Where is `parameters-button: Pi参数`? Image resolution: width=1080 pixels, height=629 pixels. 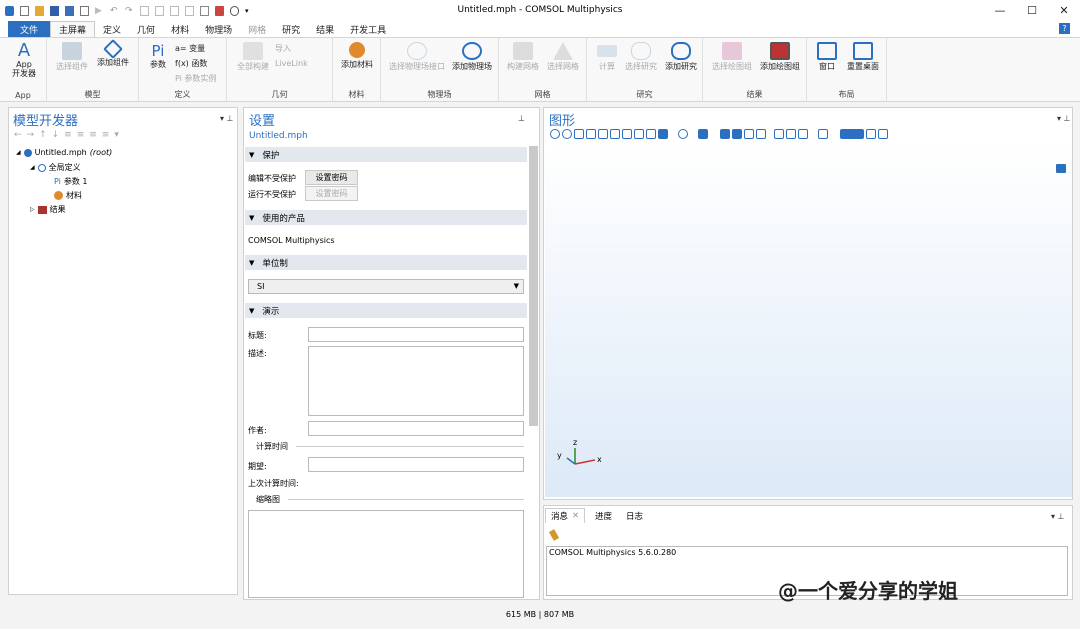 parameters-button: Pi参数 is located at coordinates (158, 55).